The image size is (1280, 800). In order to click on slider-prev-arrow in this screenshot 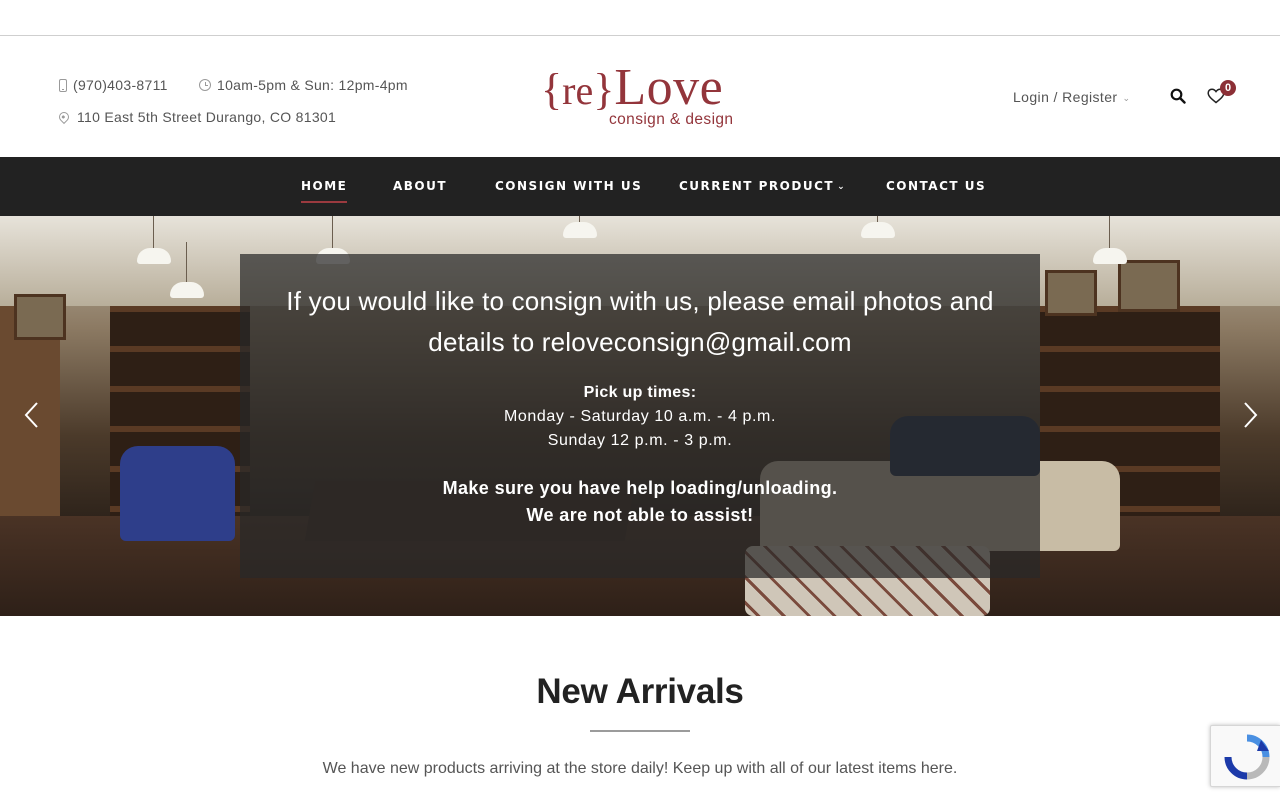, I will do `click(32, 415)`.